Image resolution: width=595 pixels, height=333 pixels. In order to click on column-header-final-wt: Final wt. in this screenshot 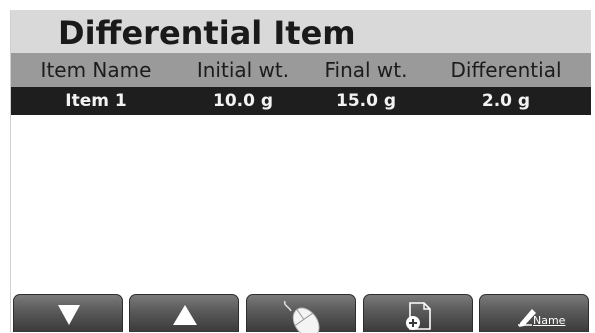, I will do `click(366, 70)`.